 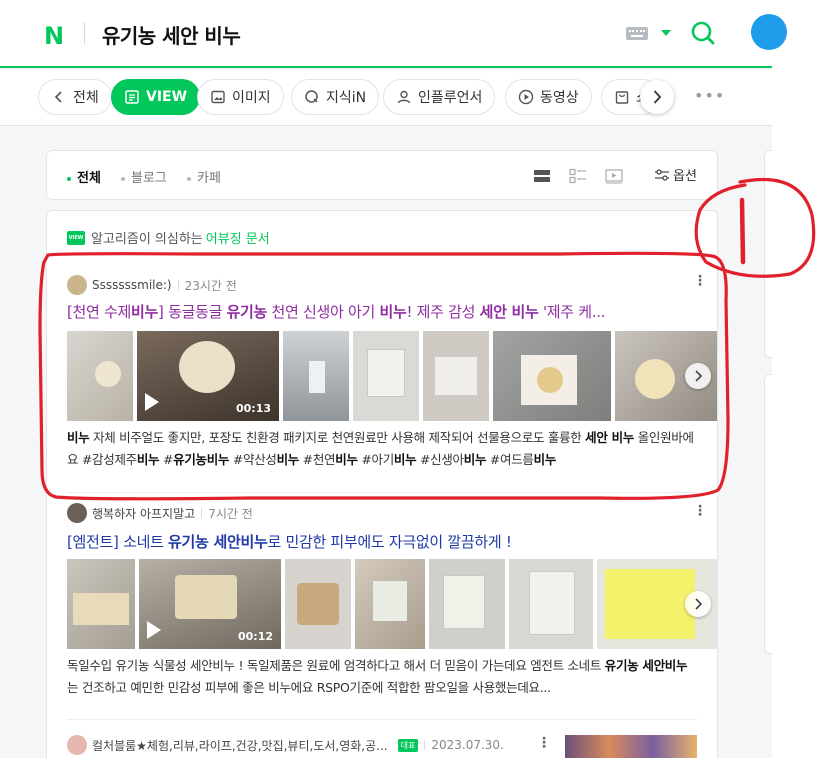 I want to click on filter-cafe: 카페, so click(x=204, y=176).